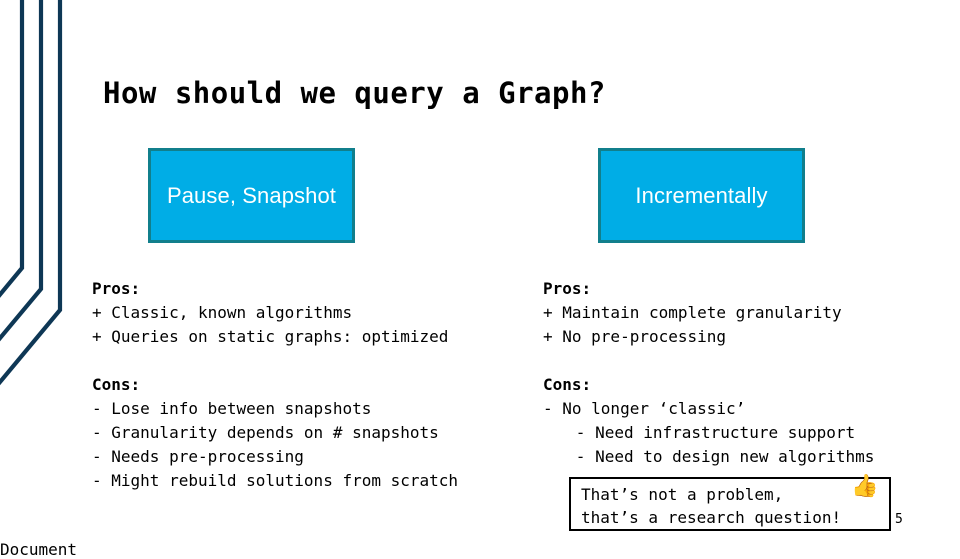  I want to click on option-box-pause-snapshot: Pause, Snapshot, so click(251, 195).